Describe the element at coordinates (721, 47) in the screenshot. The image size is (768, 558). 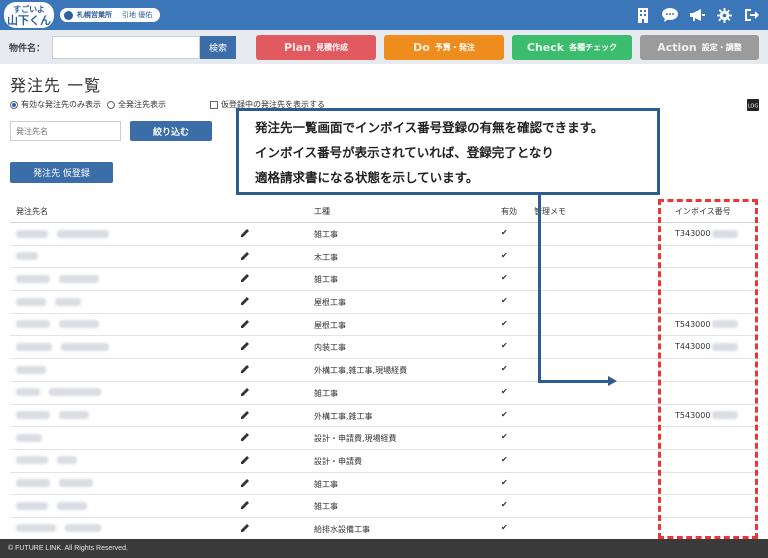
I see `phase-action-jp: 設定・調整` at that location.